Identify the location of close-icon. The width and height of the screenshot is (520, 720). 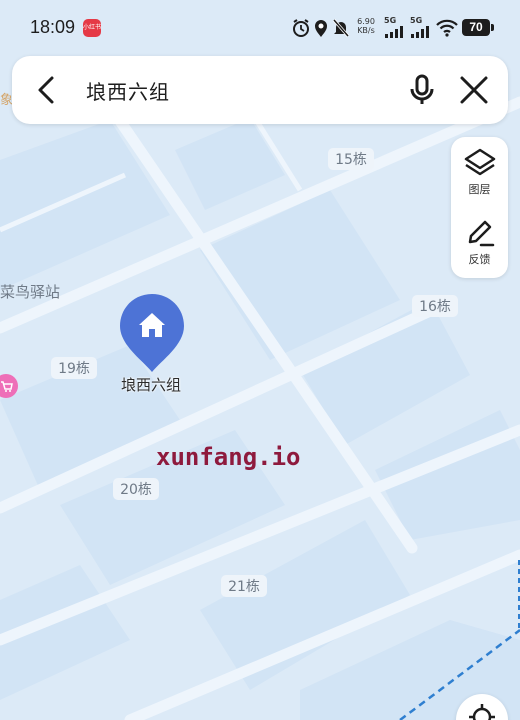
(474, 90).